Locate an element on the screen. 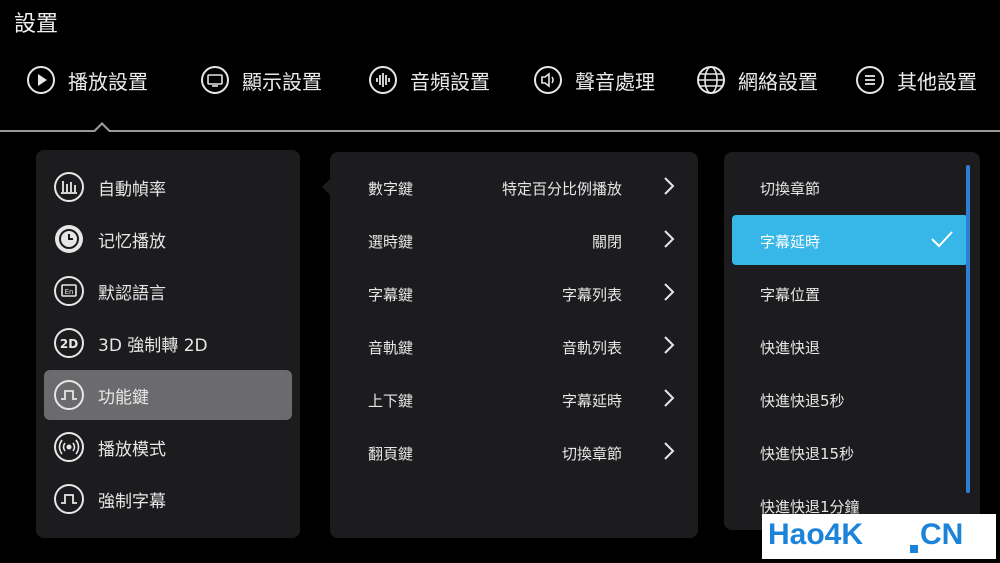  menu-item-auto-frame-rate: 自動幀率 is located at coordinates (168, 187).